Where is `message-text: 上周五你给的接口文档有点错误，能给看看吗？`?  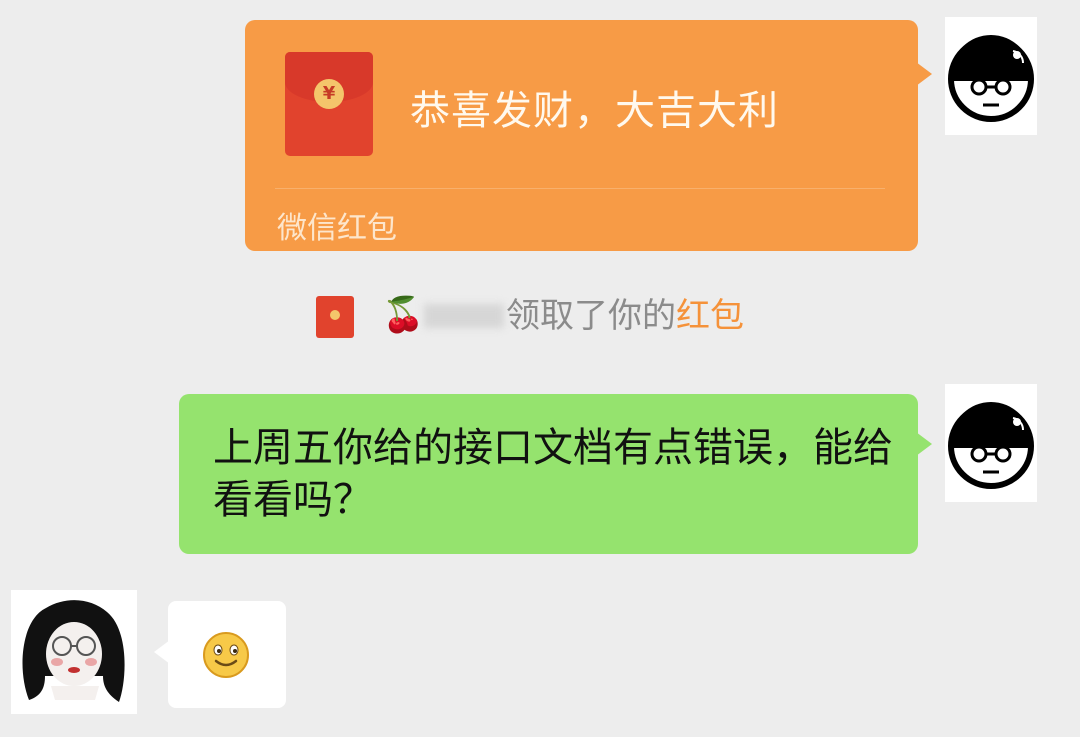 message-text: 上周五你给的接口文档有点错误，能给看看吗？ is located at coordinates (553, 474).